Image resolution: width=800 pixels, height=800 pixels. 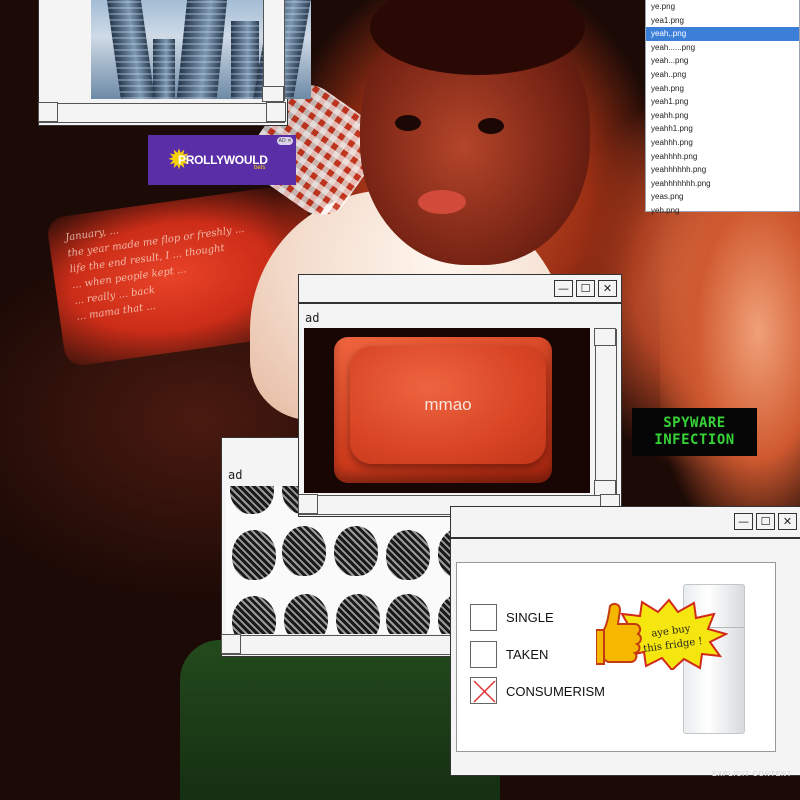 I want to click on scroll-down-arrow, so click(x=273, y=94).